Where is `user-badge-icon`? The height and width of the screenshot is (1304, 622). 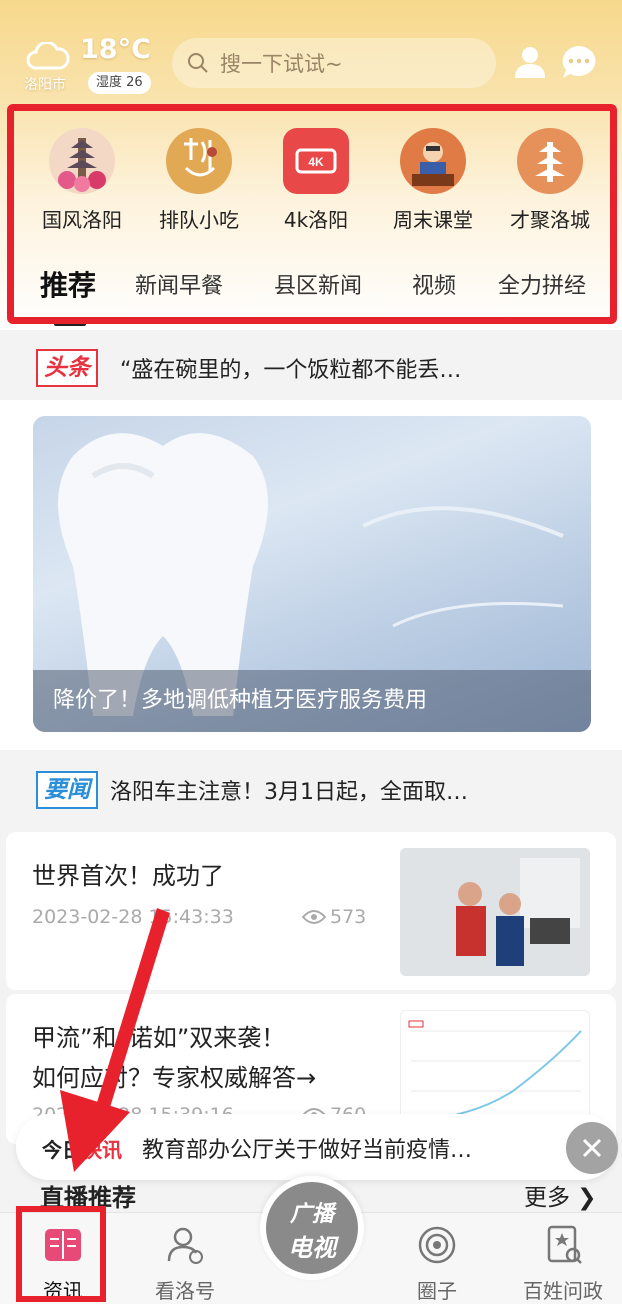
user-badge-icon is located at coordinates (185, 1245).